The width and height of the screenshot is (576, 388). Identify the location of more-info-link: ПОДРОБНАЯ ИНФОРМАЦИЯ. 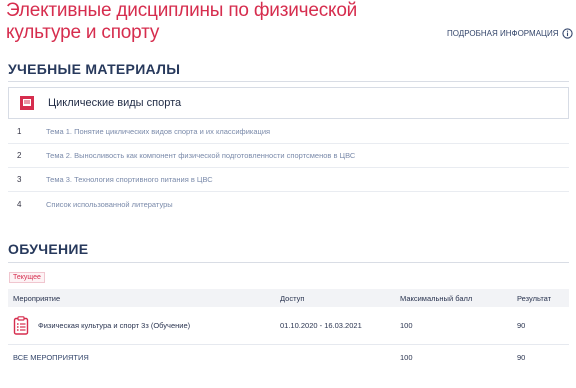
(510, 33).